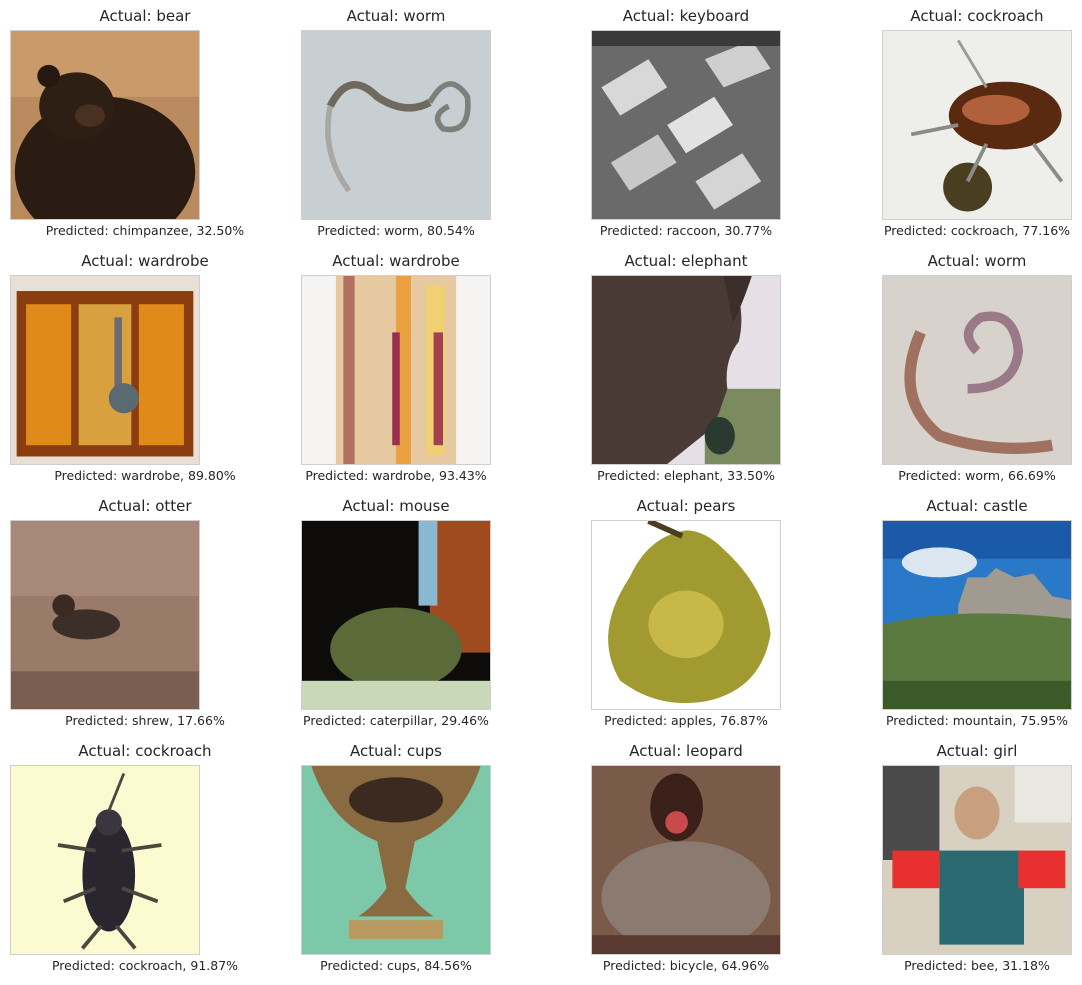 This screenshot has width=1082, height=985. What do you see at coordinates (686, 475) in the screenshot?
I see `predicted-label: Predicted: elephant, 33.50%` at bounding box center [686, 475].